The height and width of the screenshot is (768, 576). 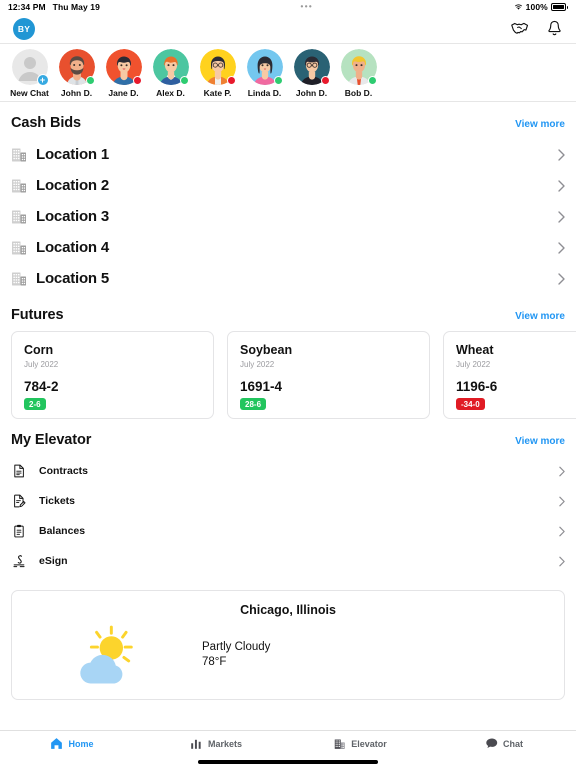 What do you see at coordinates (288, 247) in the screenshot?
I see `cash-bid-location-row: Location 4` at bounding box center [288, 247].